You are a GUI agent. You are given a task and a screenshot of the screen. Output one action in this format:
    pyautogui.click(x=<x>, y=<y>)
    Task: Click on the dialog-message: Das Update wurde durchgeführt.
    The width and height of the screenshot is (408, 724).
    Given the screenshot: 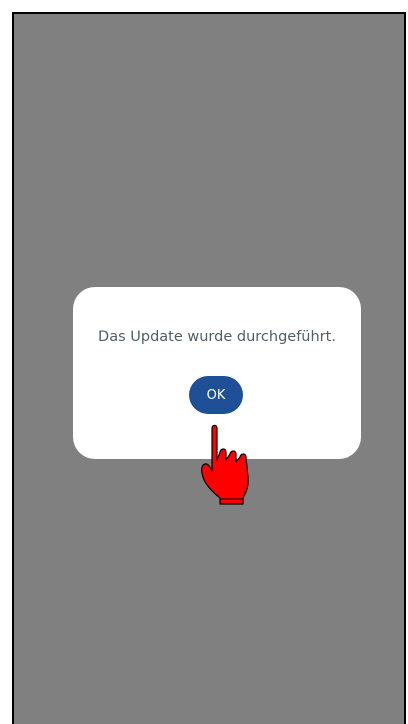 What is the action you would take?
    pyautogui.click(x=217, y=337)
    